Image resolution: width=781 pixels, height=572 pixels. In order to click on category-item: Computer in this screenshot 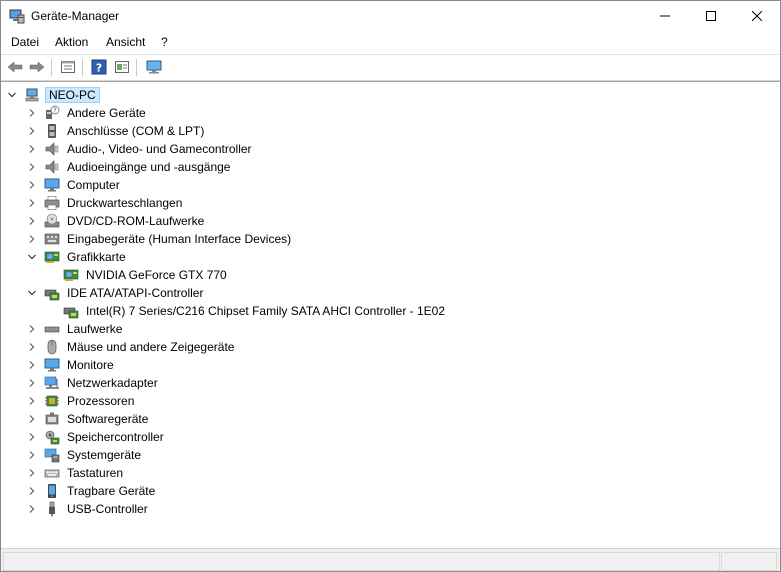, I will do `click(74, 185)`.